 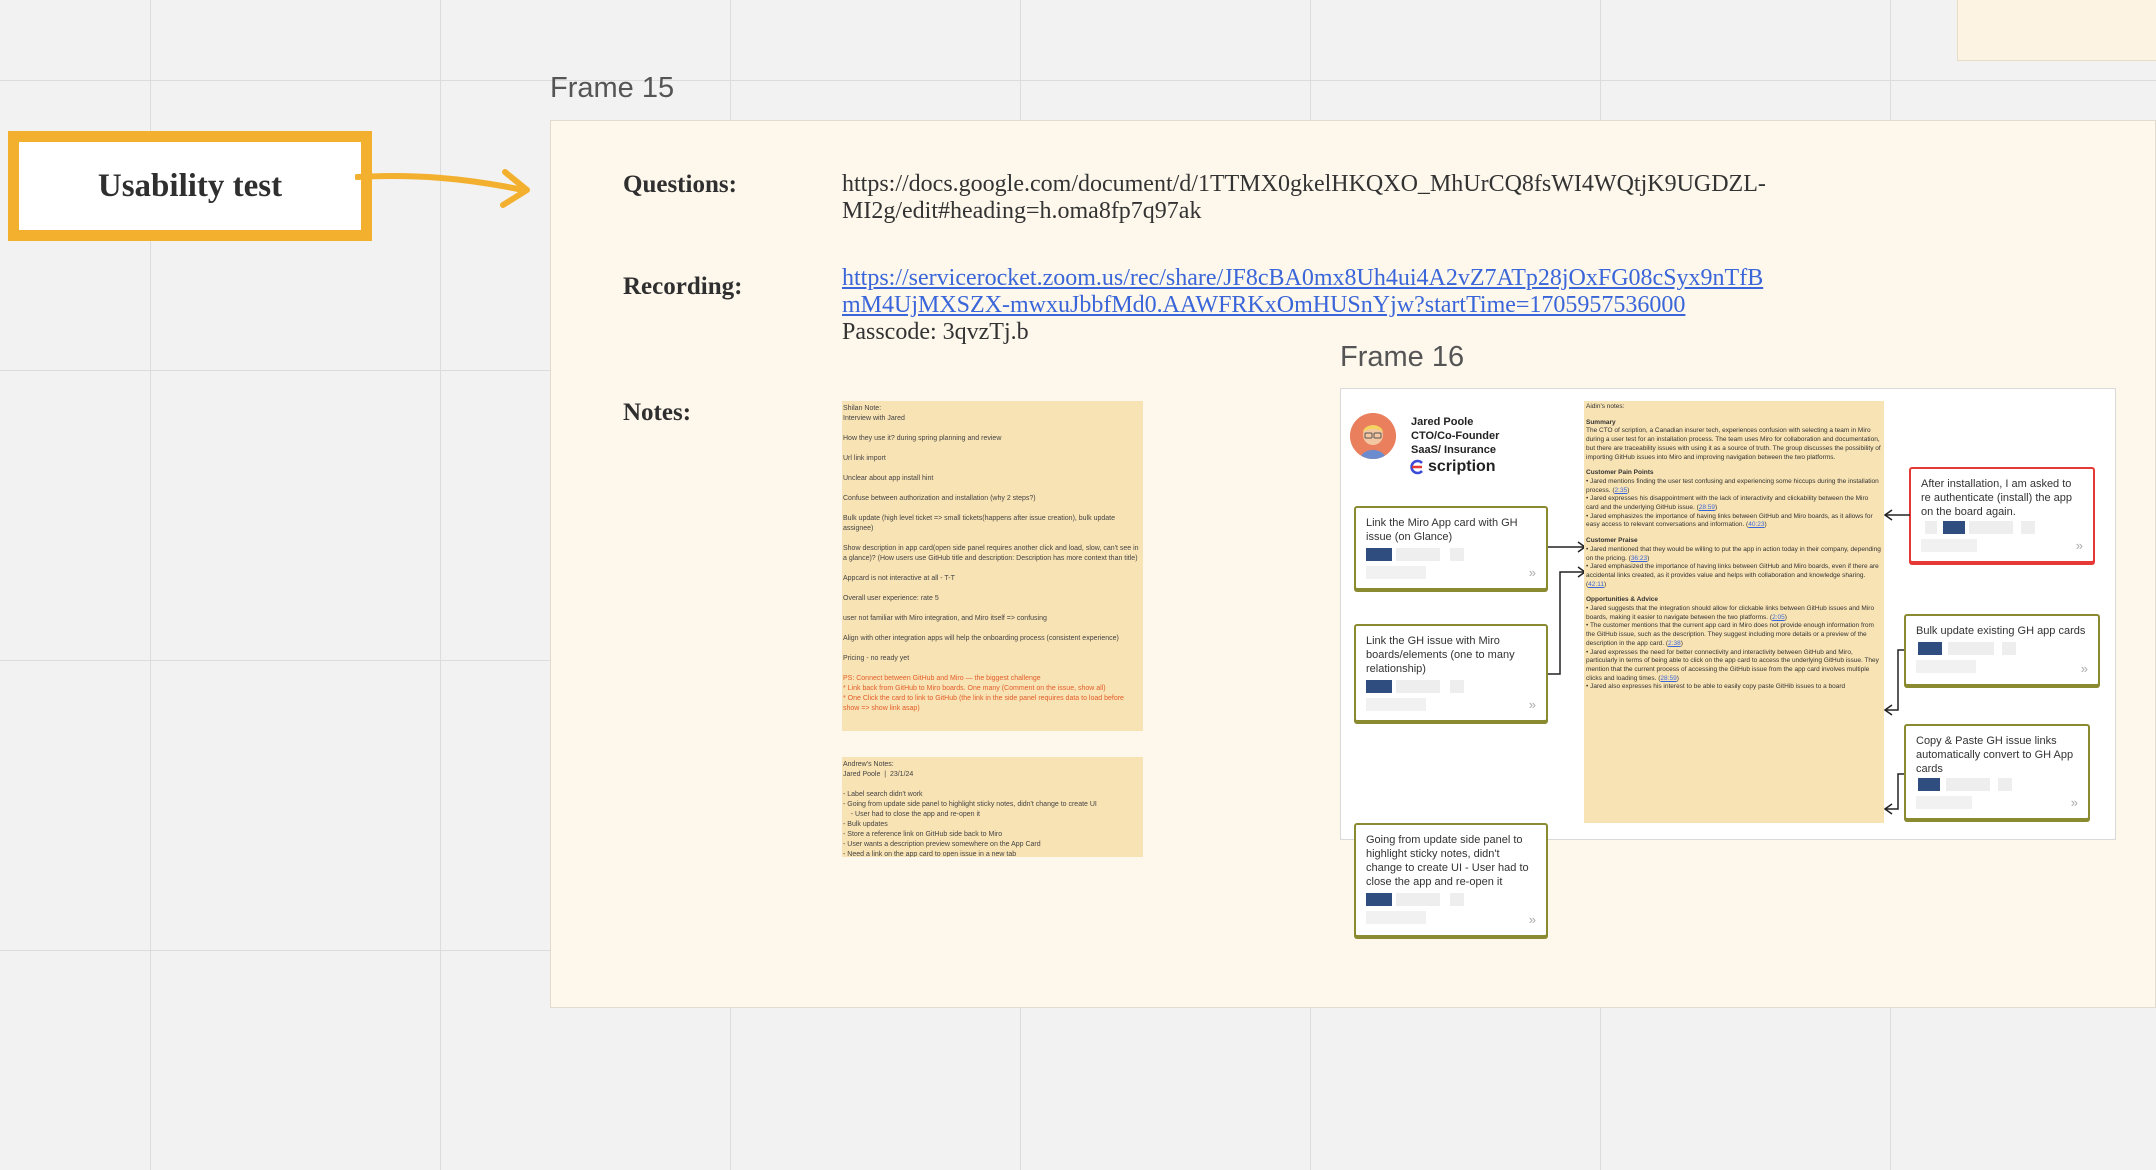 I want to click on timestamp-link: 36:23, so click(x=1639, y=558).